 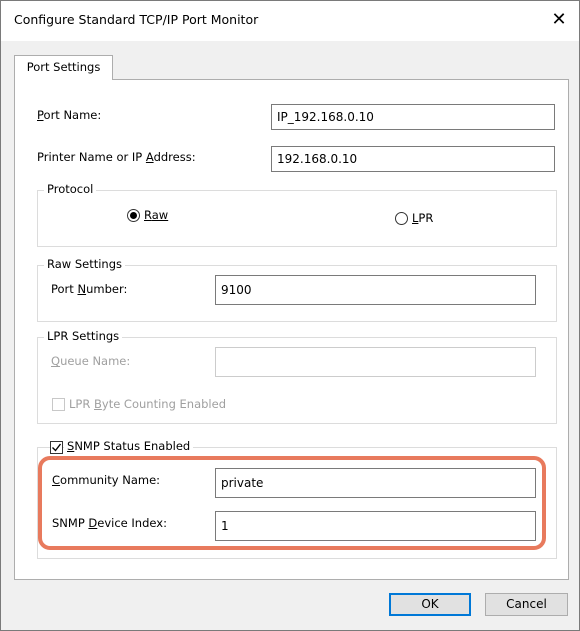 I want to click on printer-address-label: Printer Name or IP Address:, so click(x=116, y=157).